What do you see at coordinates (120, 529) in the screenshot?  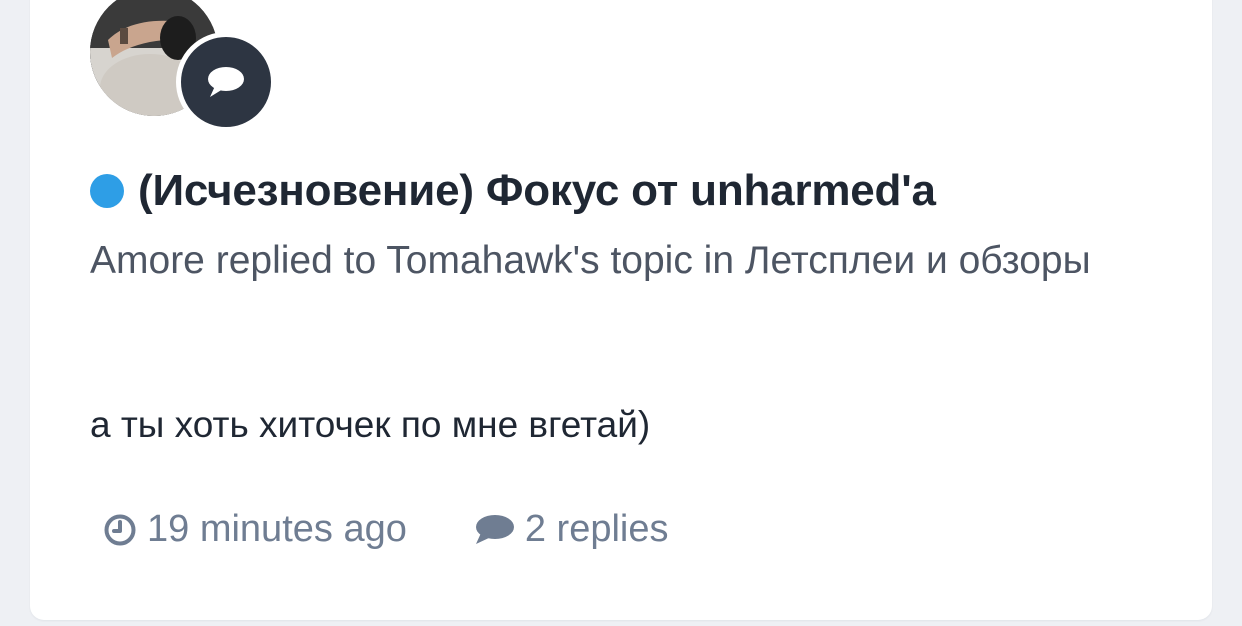 I see `clock-icon` at bounding box center [120, 529].